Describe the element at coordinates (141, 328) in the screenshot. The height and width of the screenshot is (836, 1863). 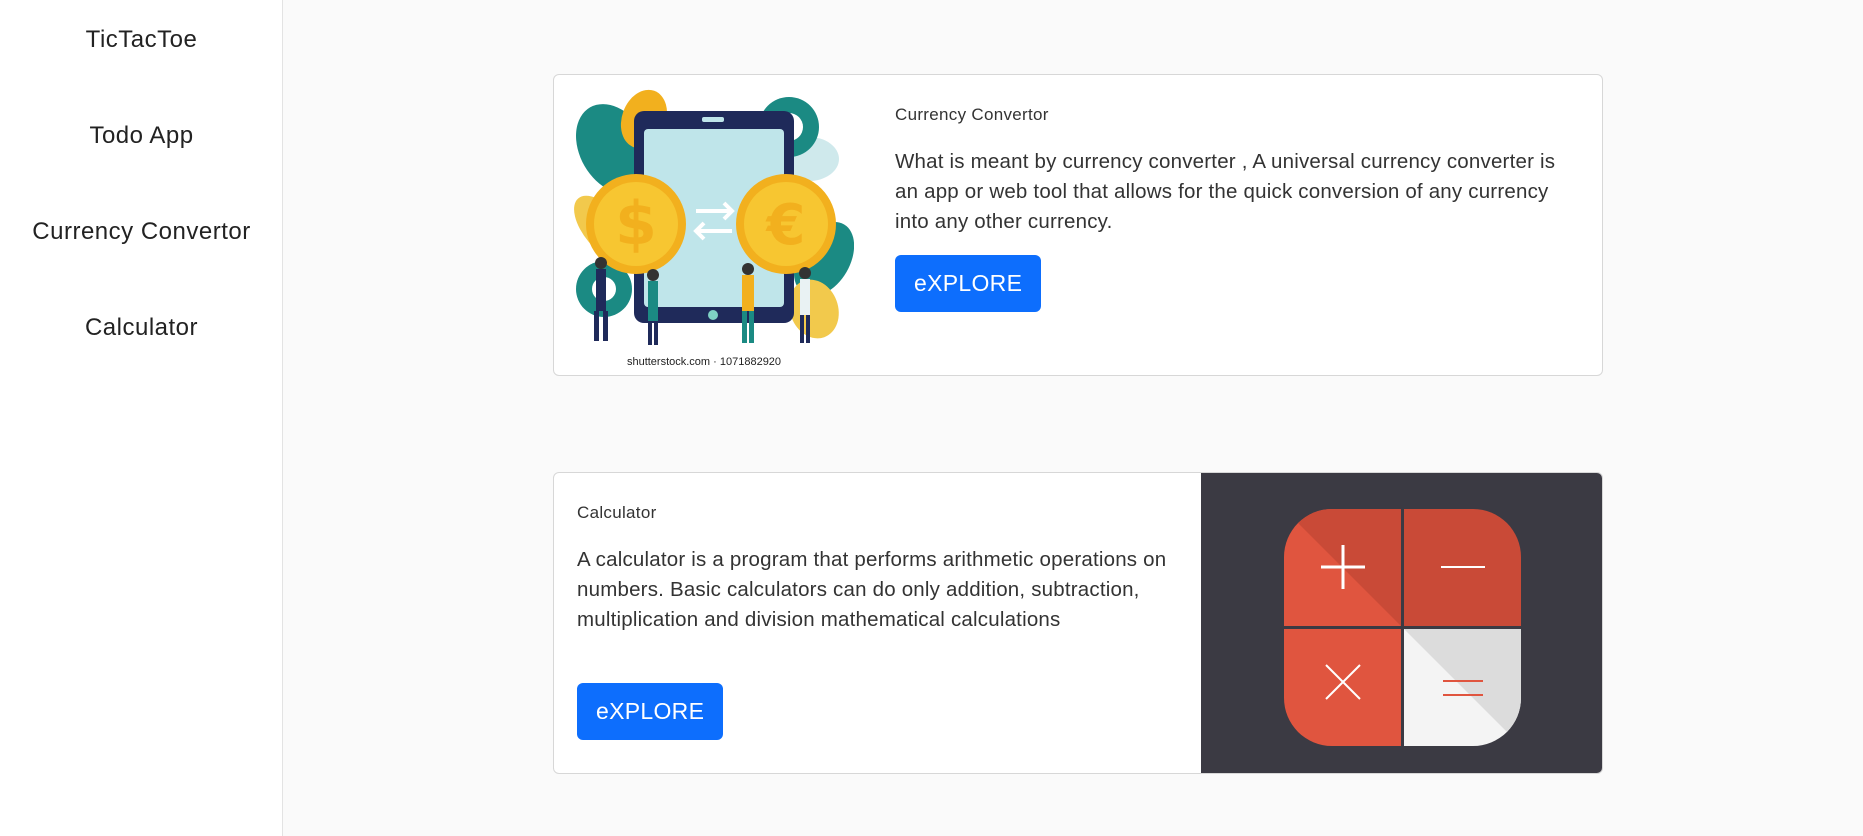
I see `sidebar-item-calculator: Calculator` at that location.